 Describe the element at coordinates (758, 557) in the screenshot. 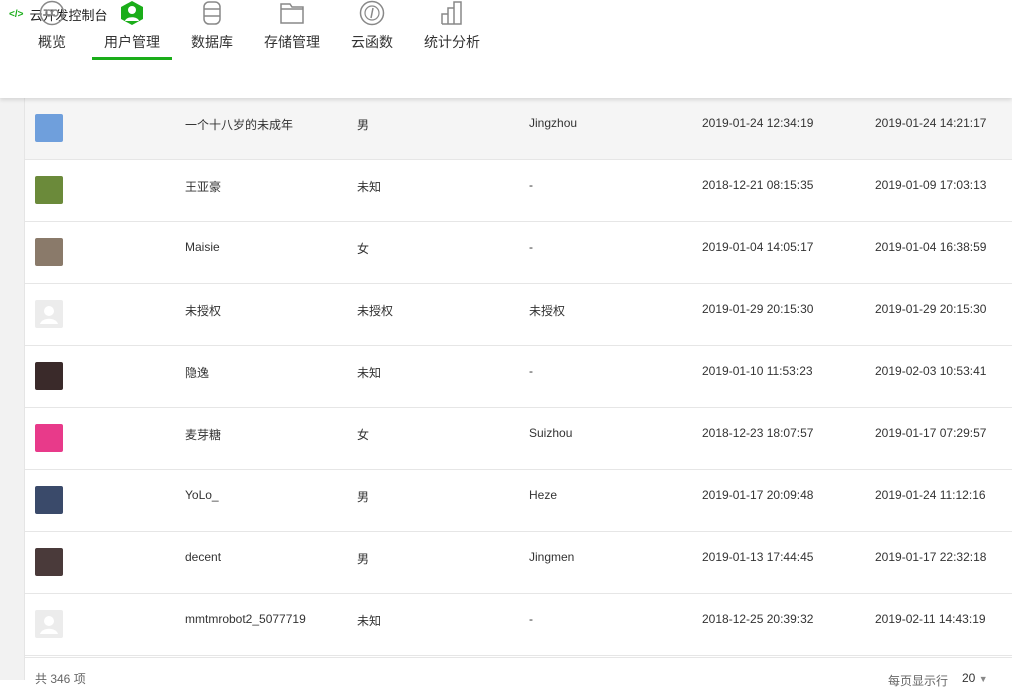

I see `cell-created: 2019-01-13 17:44:45` at that location.